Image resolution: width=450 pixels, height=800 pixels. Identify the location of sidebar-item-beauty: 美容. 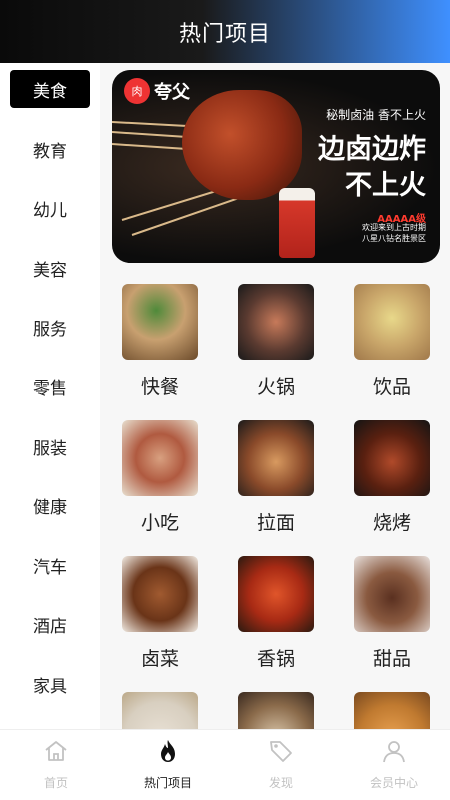
(50, 268).